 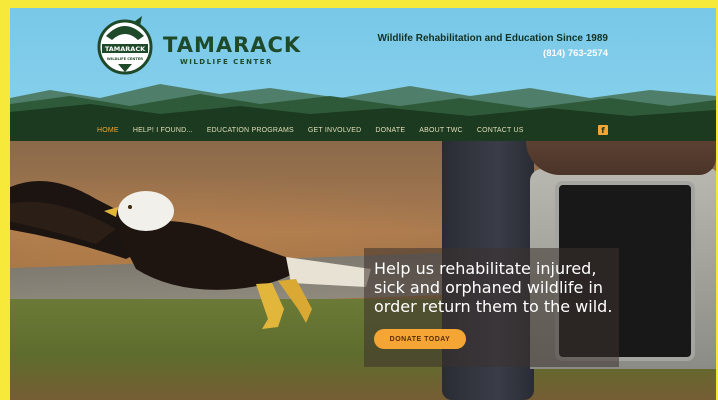 What do you see at coordinates (390, 130) in the screenshot?
I see `nav-item-donate: DONATE` at bounding box center [390, 130].